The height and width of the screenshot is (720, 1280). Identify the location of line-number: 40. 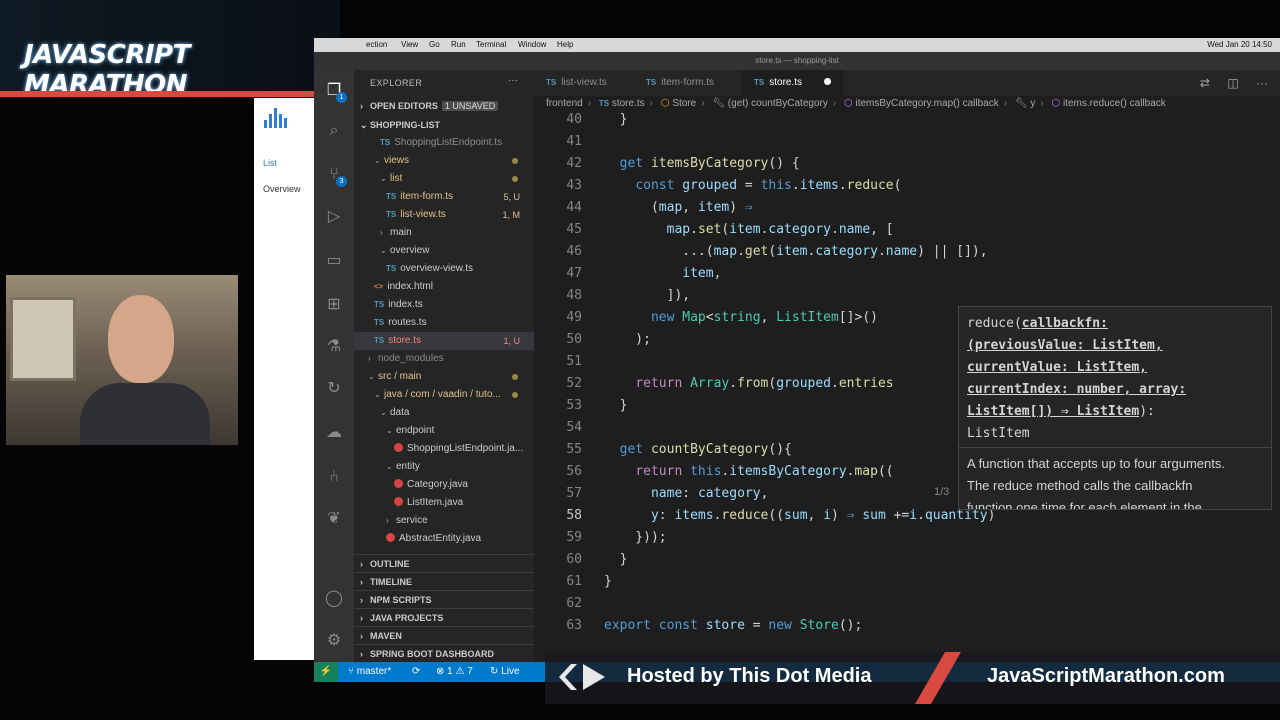
(574, 119).